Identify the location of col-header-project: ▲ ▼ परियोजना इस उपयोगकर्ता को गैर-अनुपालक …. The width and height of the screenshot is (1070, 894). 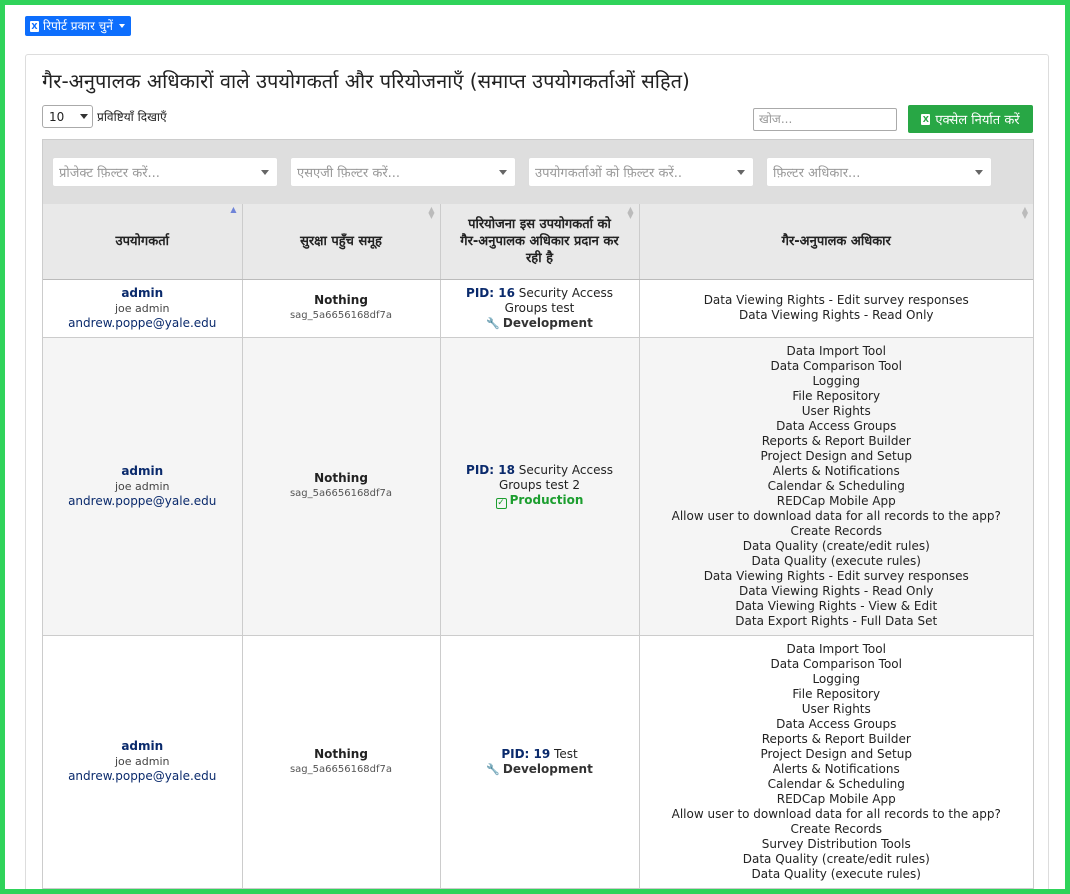
(540, 242).